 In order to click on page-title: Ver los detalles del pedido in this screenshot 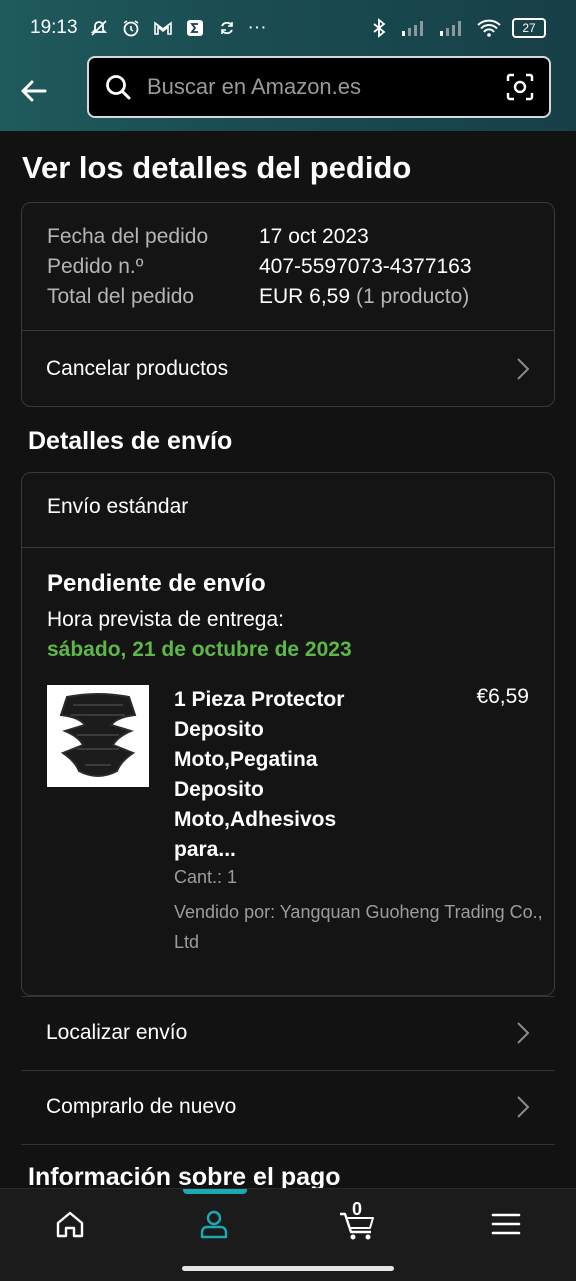, I will do `click(217, 167)`.